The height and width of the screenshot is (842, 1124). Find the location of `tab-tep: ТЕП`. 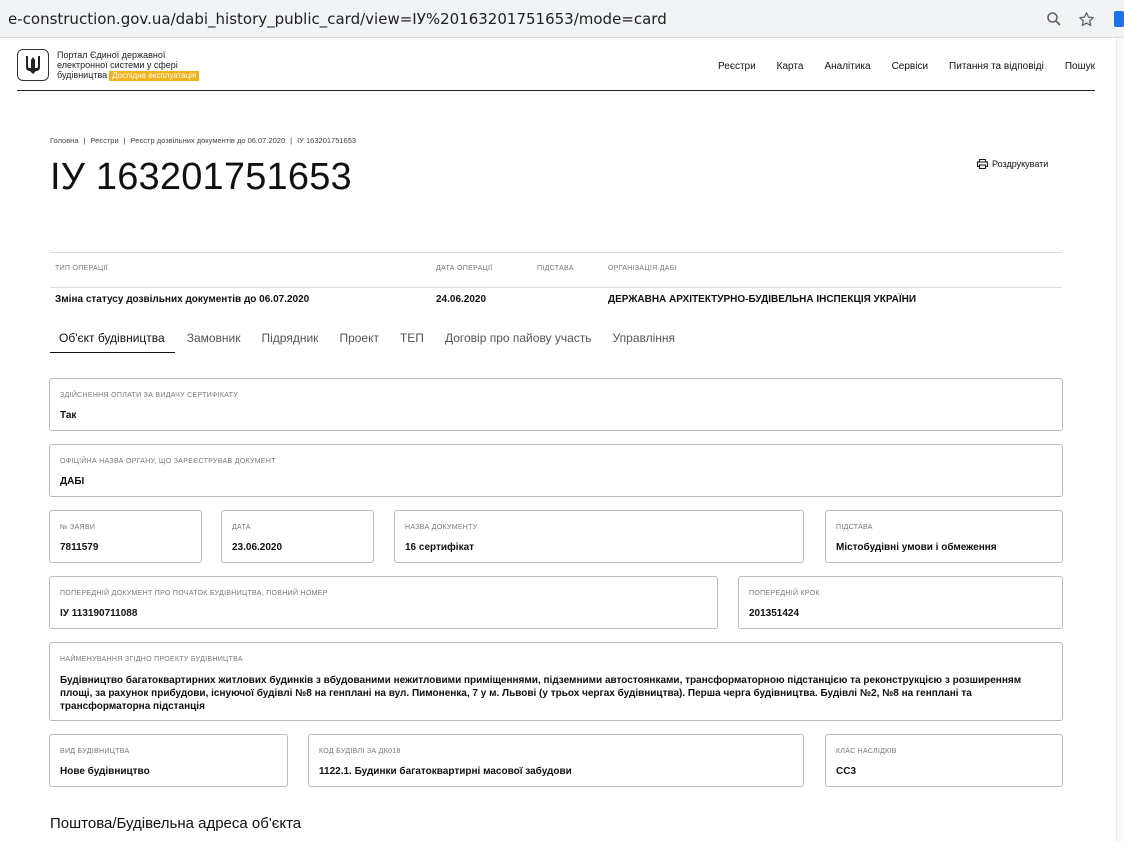

tab-tep: ТЕП is located at coordinates (412, 341).